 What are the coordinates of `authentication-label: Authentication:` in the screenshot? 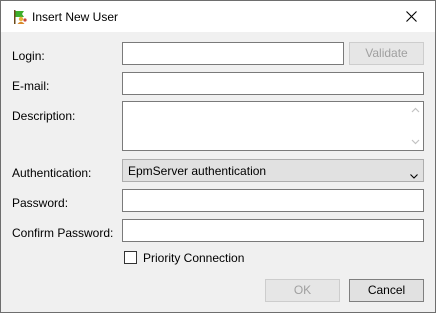 It's located at (52, 173).